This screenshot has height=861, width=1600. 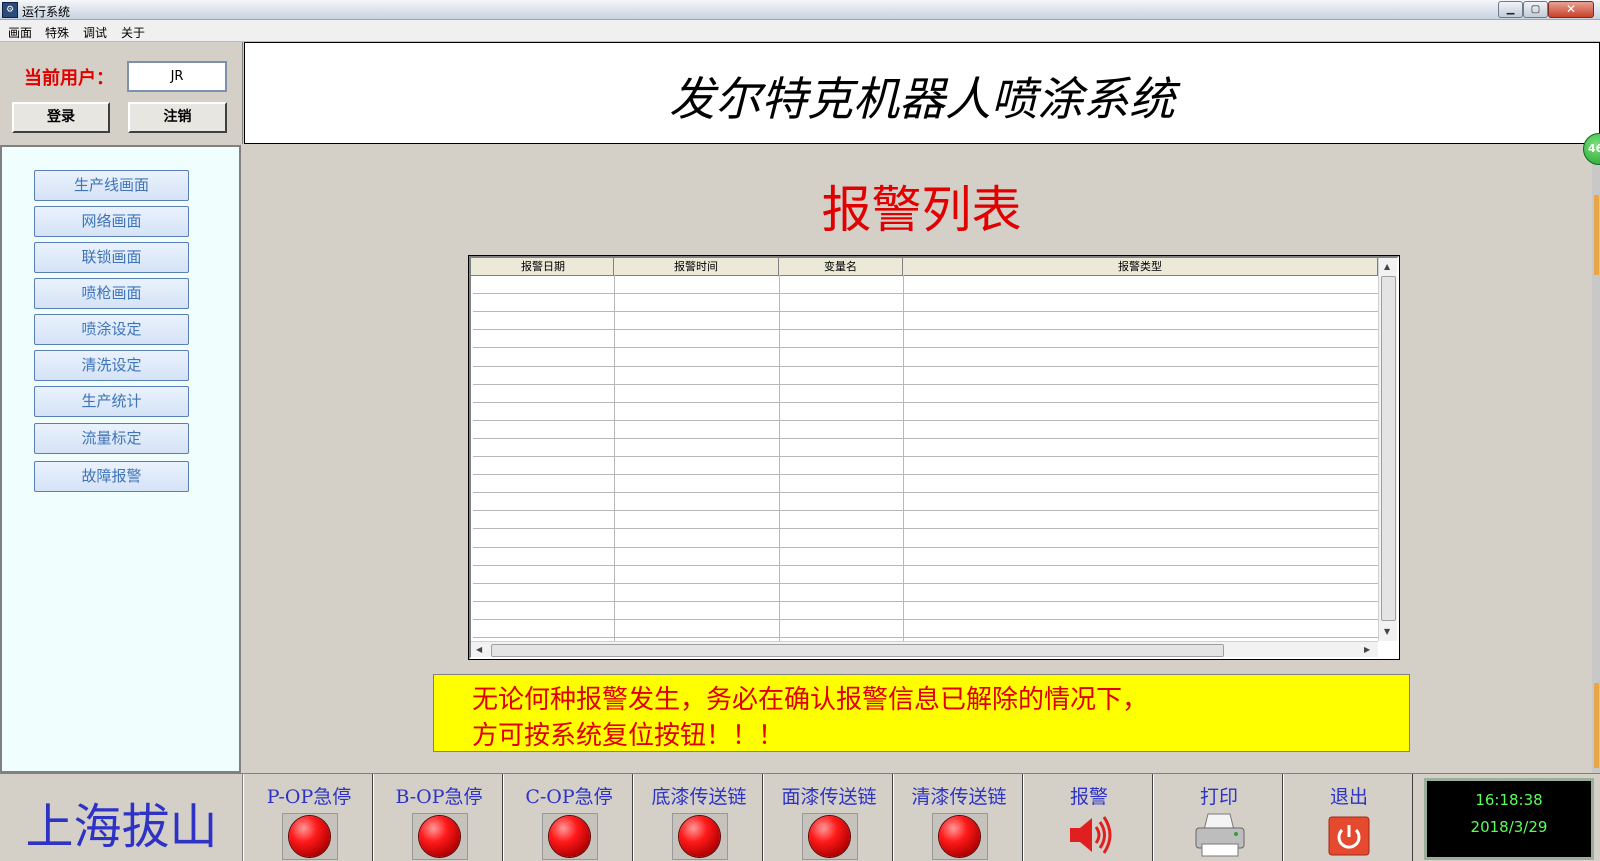 I want to click on sidebar-item-production-stats: 生产统计, so click(x=111, y=401).